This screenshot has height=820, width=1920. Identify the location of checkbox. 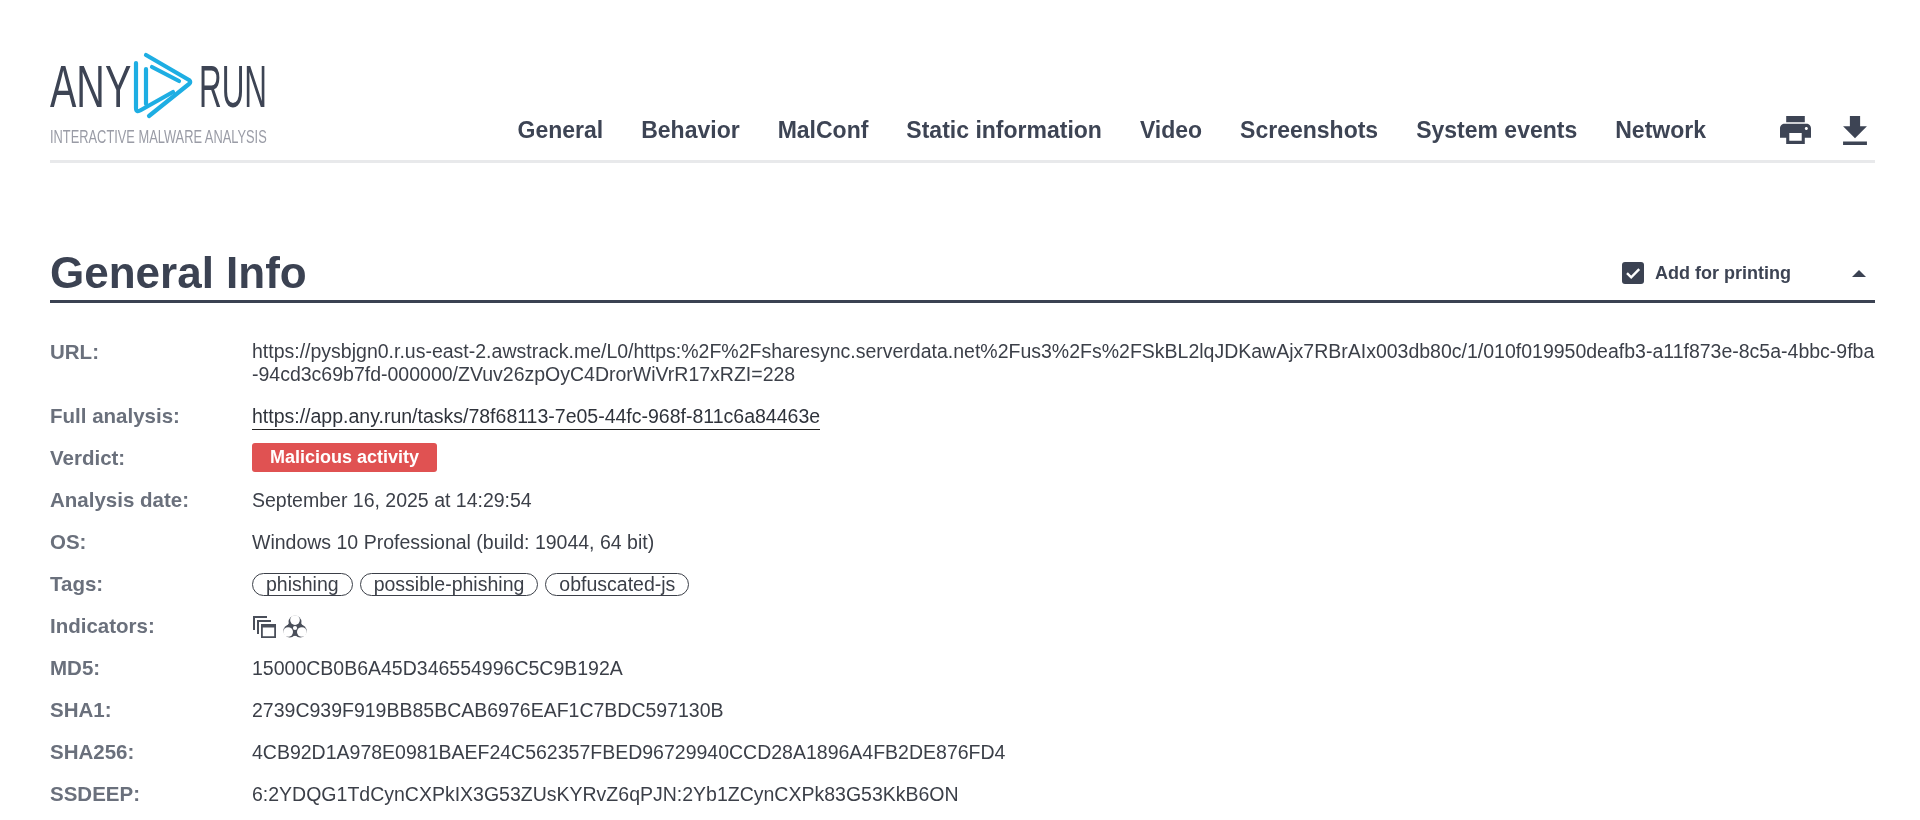
(1633, 273).